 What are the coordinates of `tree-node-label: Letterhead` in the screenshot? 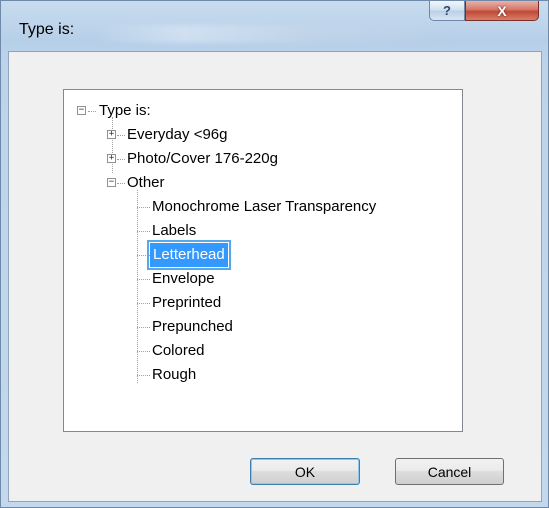 It's located at (189, 255).